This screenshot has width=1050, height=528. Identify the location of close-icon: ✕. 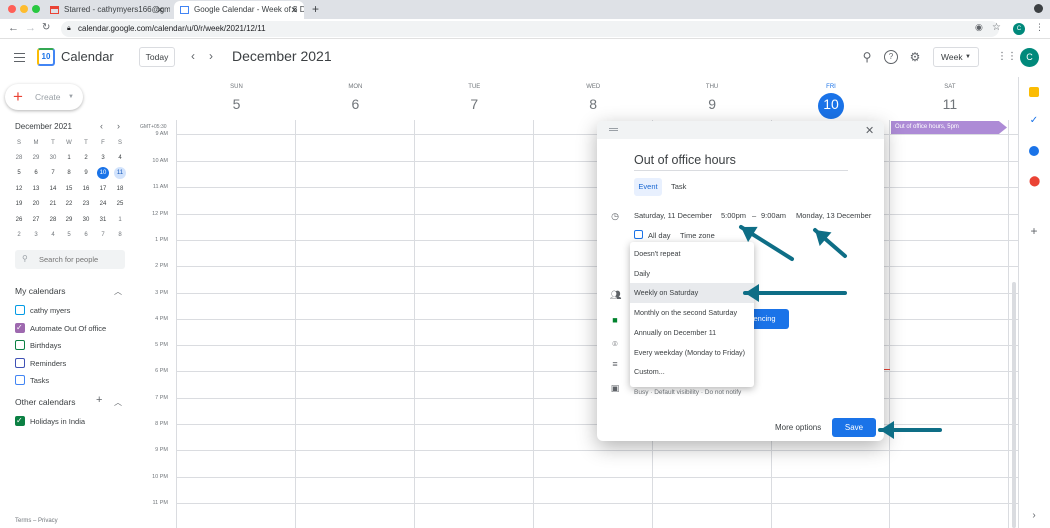
(869, 130).